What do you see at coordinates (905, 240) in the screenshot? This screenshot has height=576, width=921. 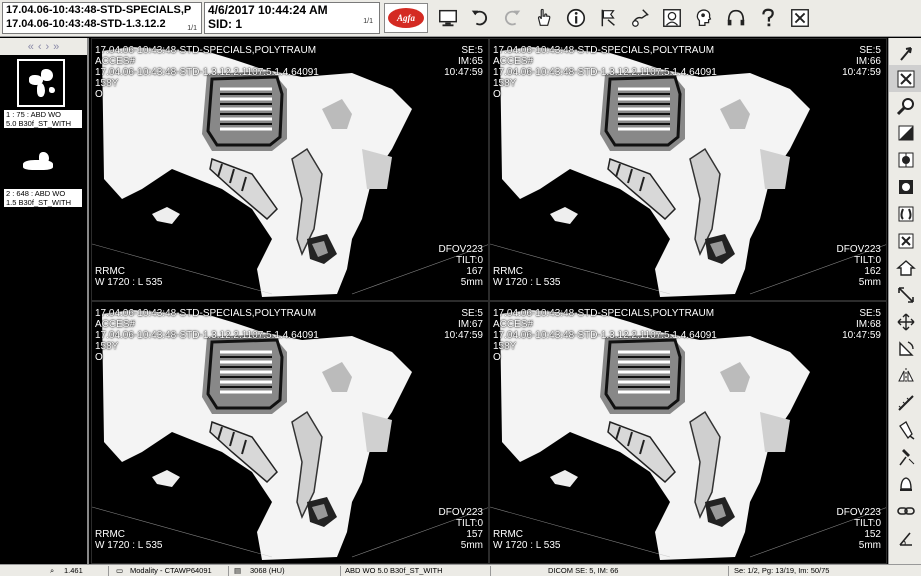 I see `bone-window-icon` at bounding box center [905, 240].